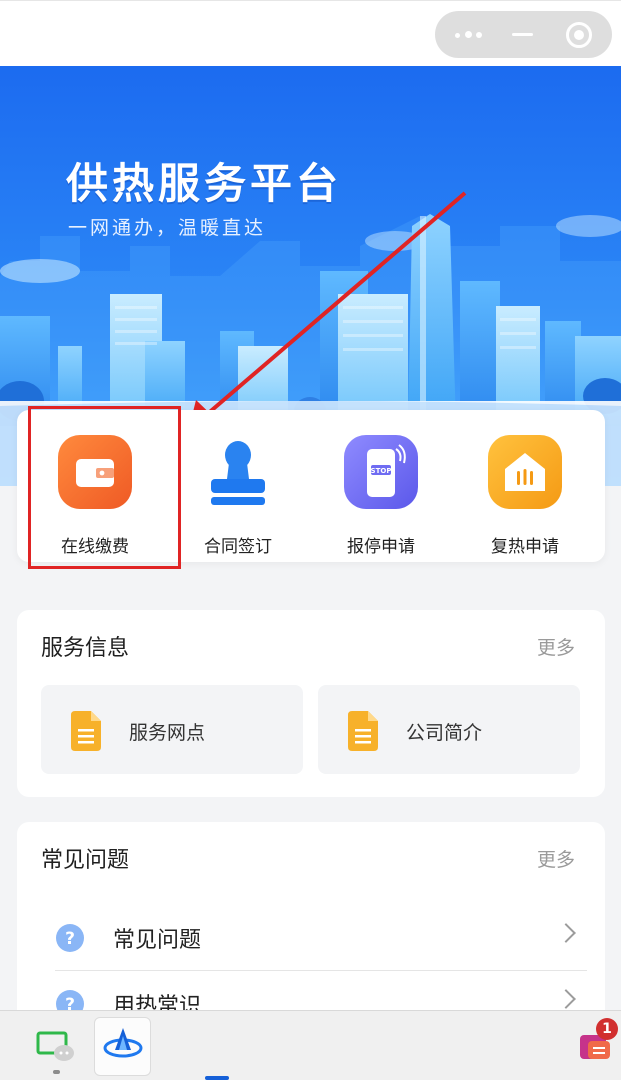 The width and height of the screenshot is (621, 1080). What do you see at coordinates (161, 1048) in the screenshot?
I see `heating-app-icon` at bounding box center [161, 1048].